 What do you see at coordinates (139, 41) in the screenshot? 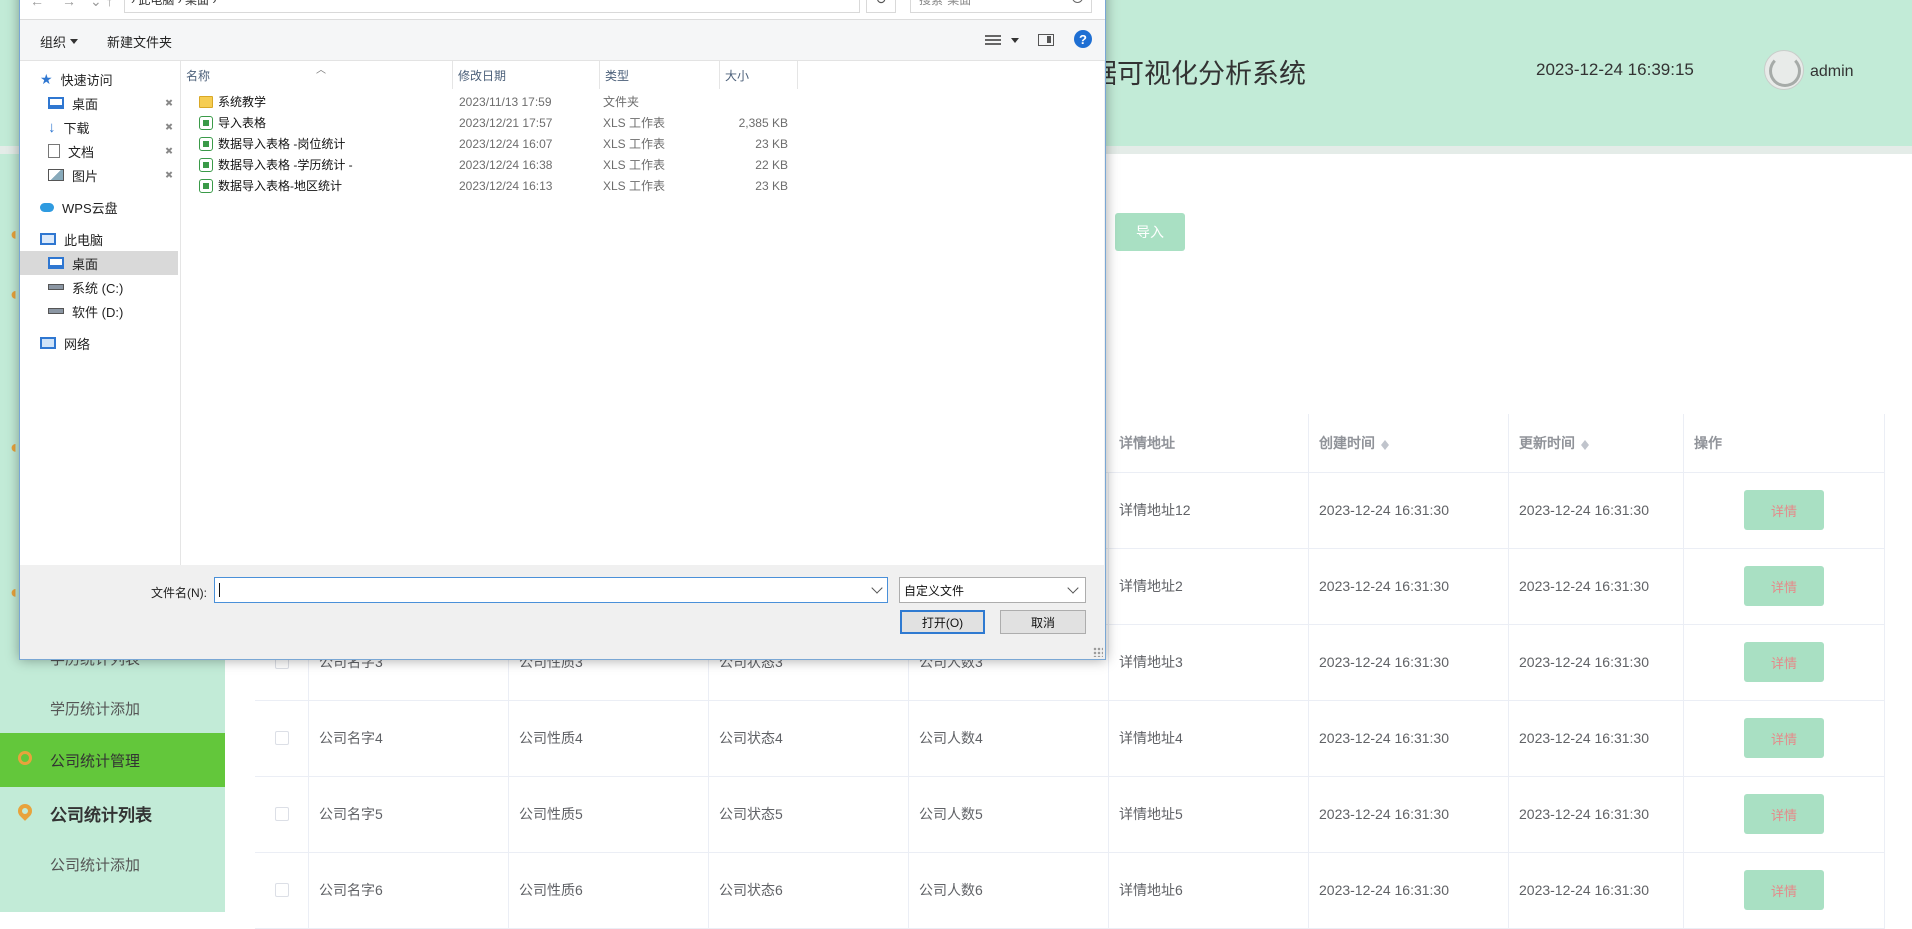
I see `new-folder-button: 新建文件夹` at bounding box center [139, 41].